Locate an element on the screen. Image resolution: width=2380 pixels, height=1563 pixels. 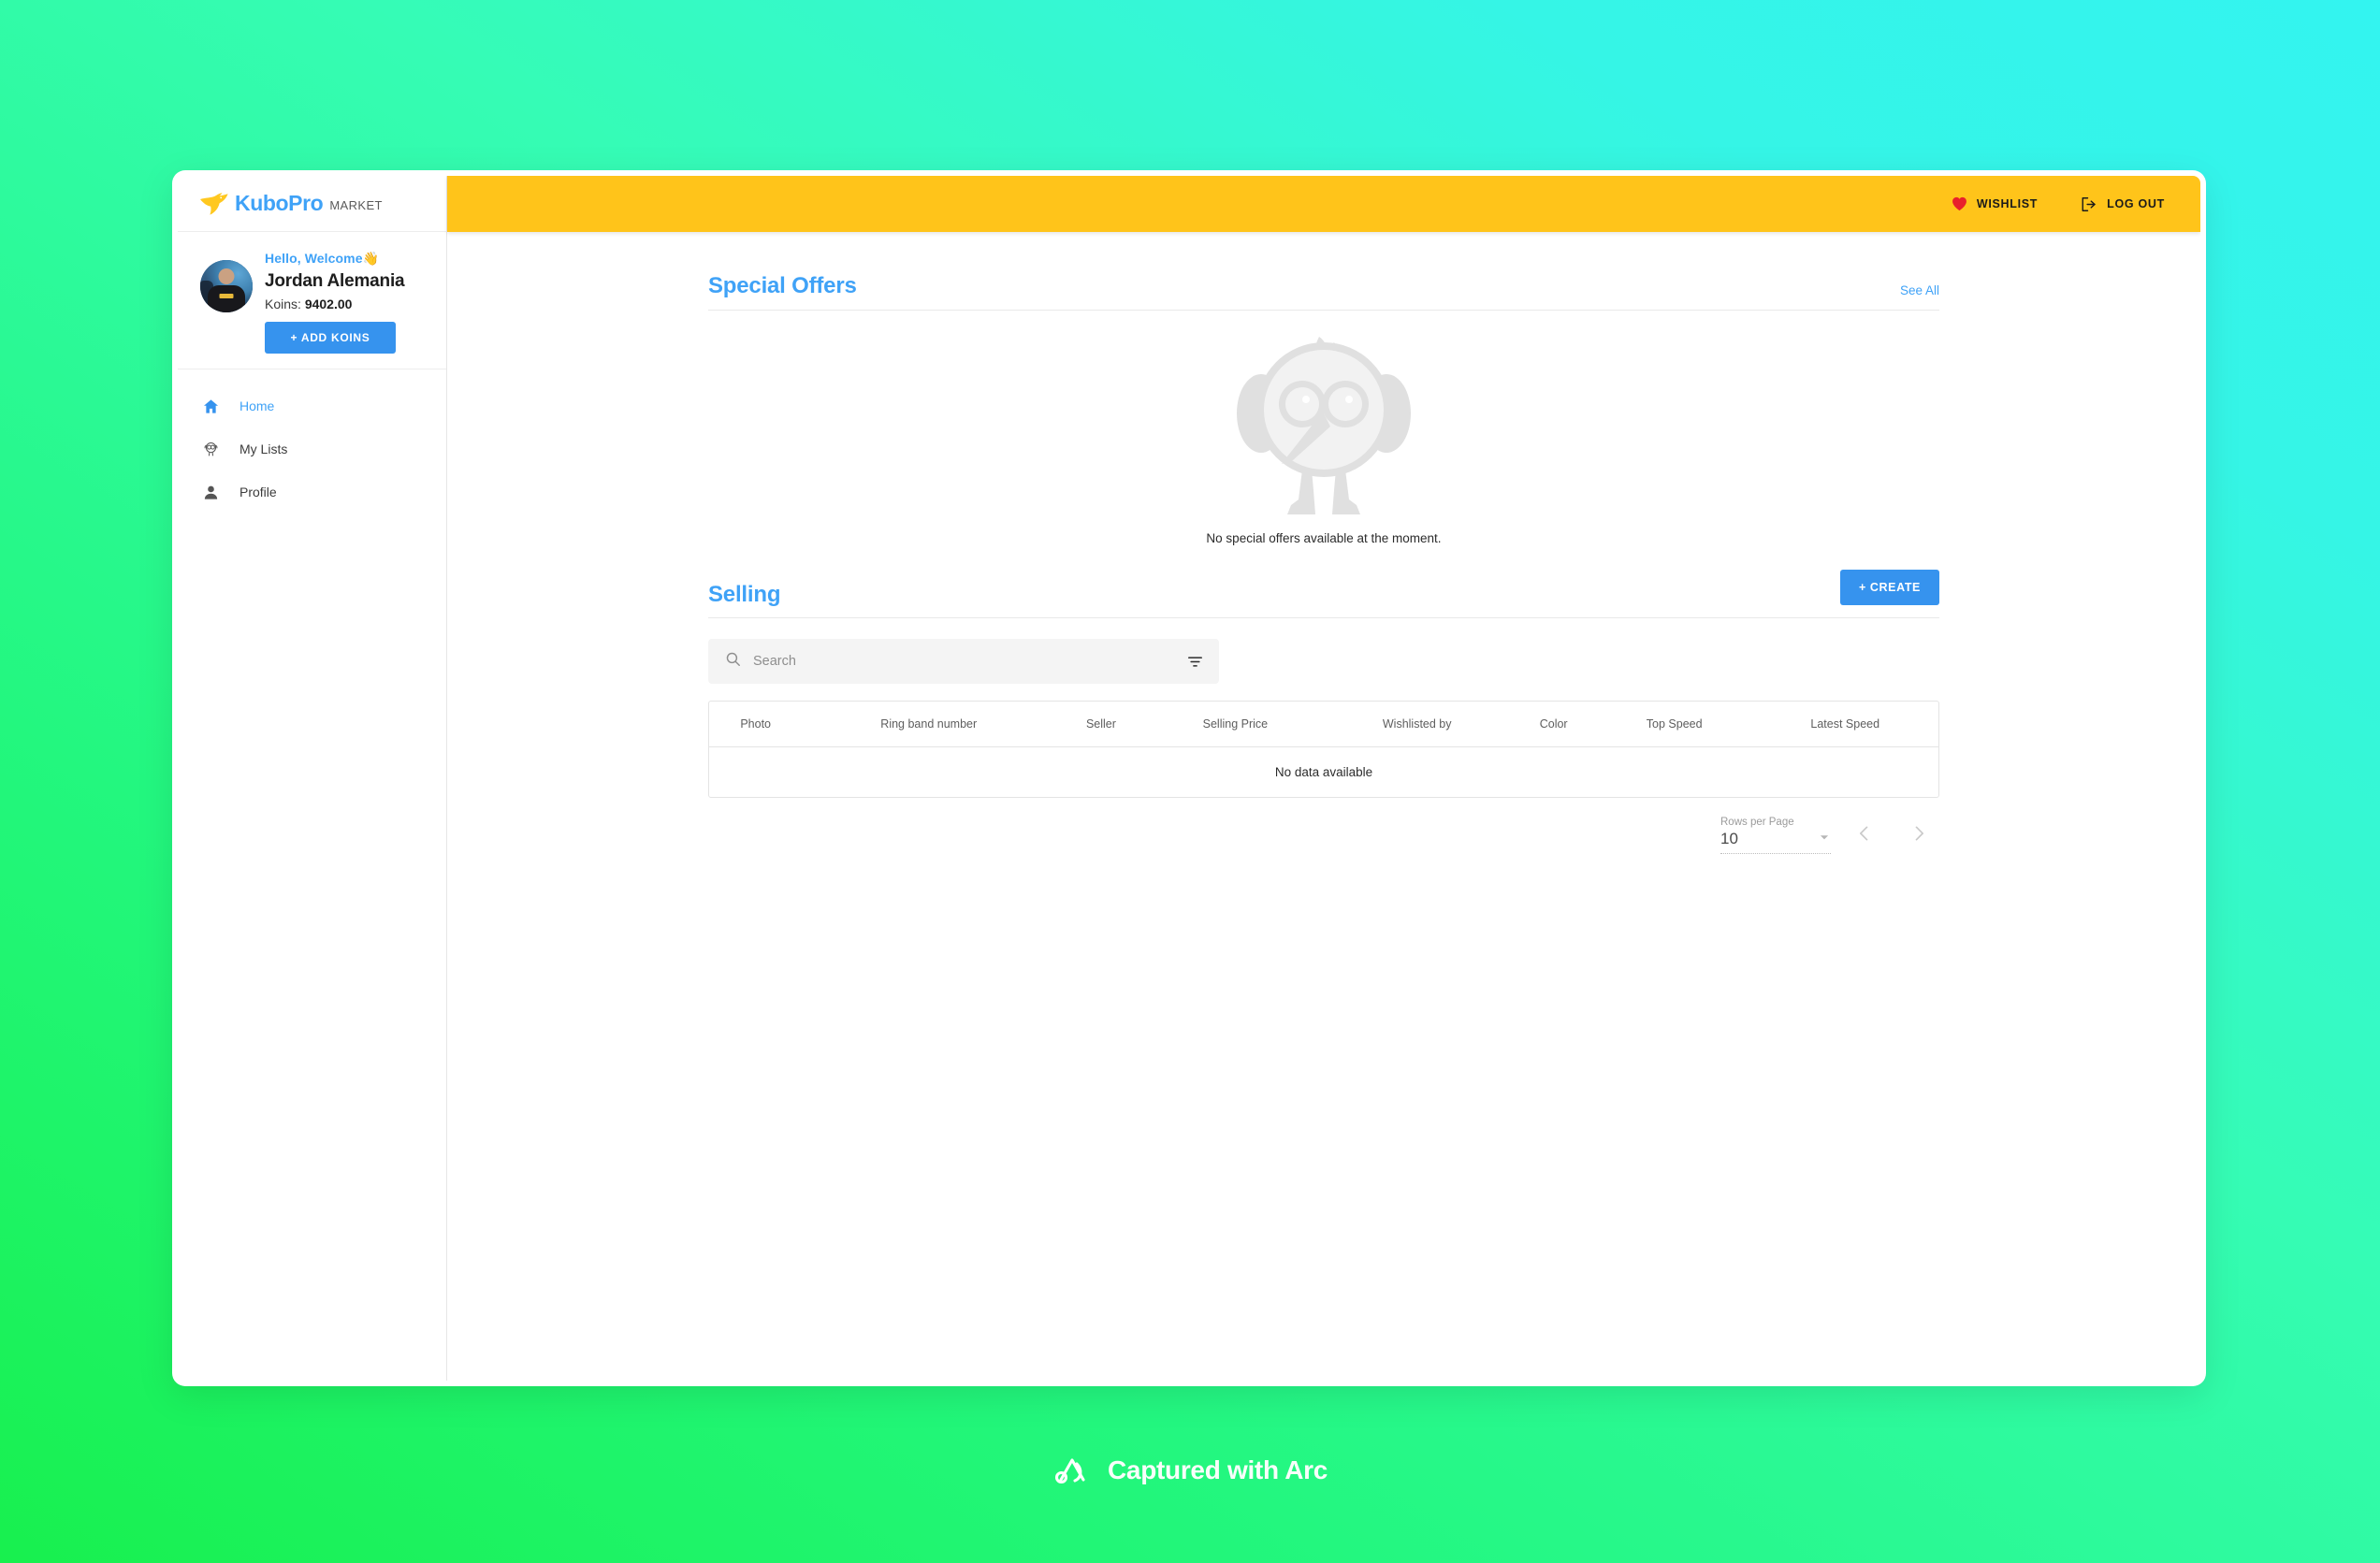
logout-button: LOG OUT is located at coordinates (2123, 204).